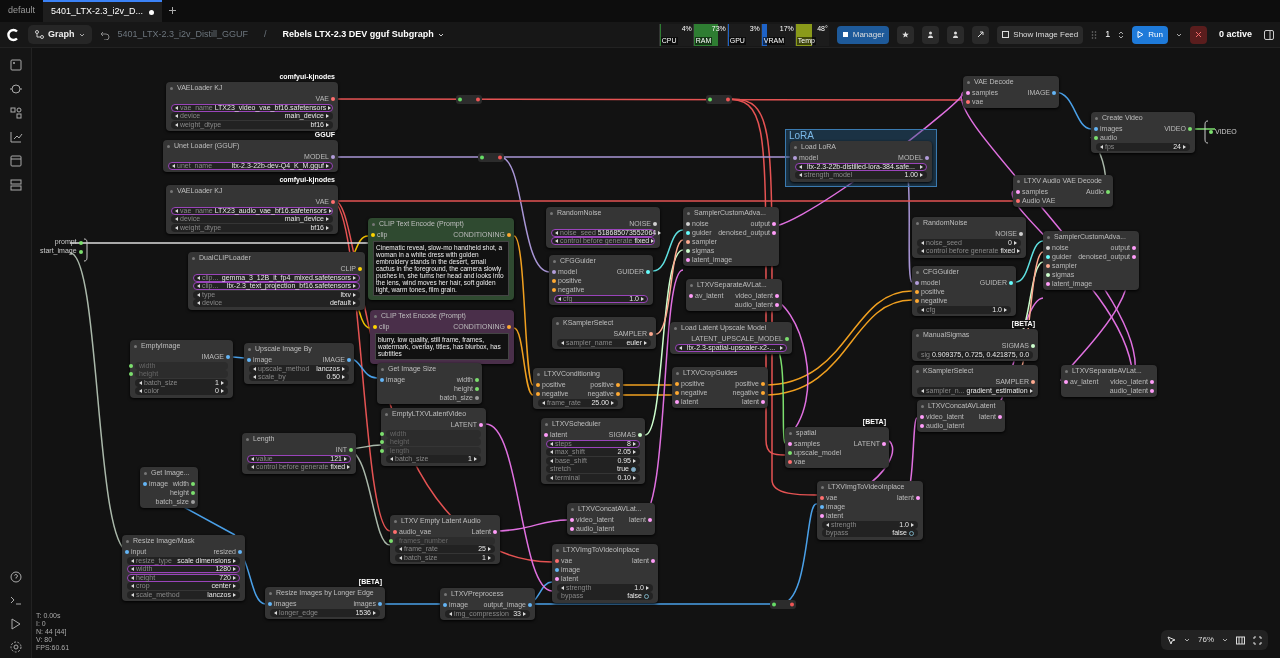  What do you see at coordinates (22, 11) in the screenshot?
I see `tab: default` at bounding box center [22, 11].